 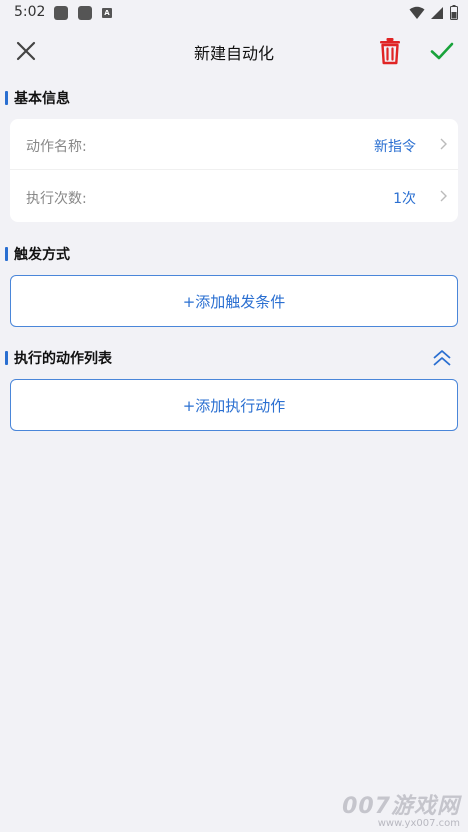 What do you see at coordinates (234, 51) in the screenshot?
I see `top-app-bar: 新建自动化` at bounding box center [234, 51].